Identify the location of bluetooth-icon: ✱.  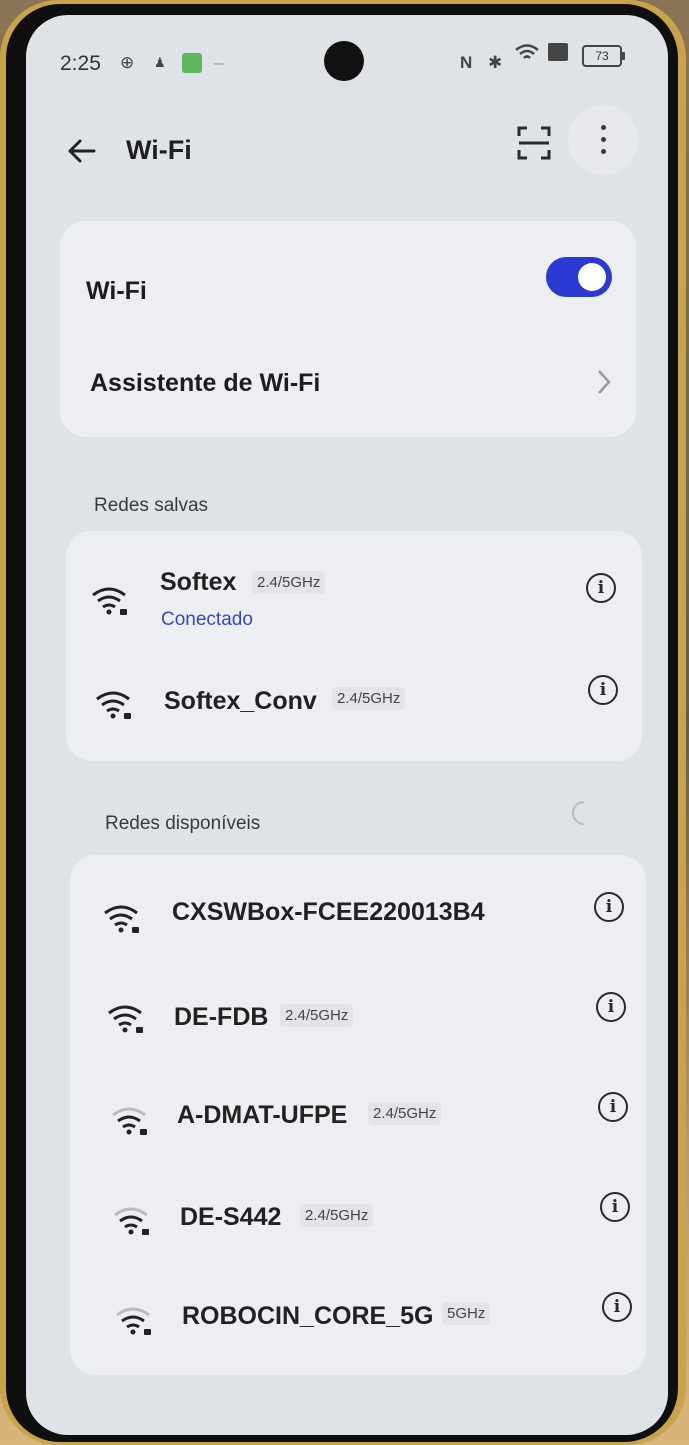
(495, 62).